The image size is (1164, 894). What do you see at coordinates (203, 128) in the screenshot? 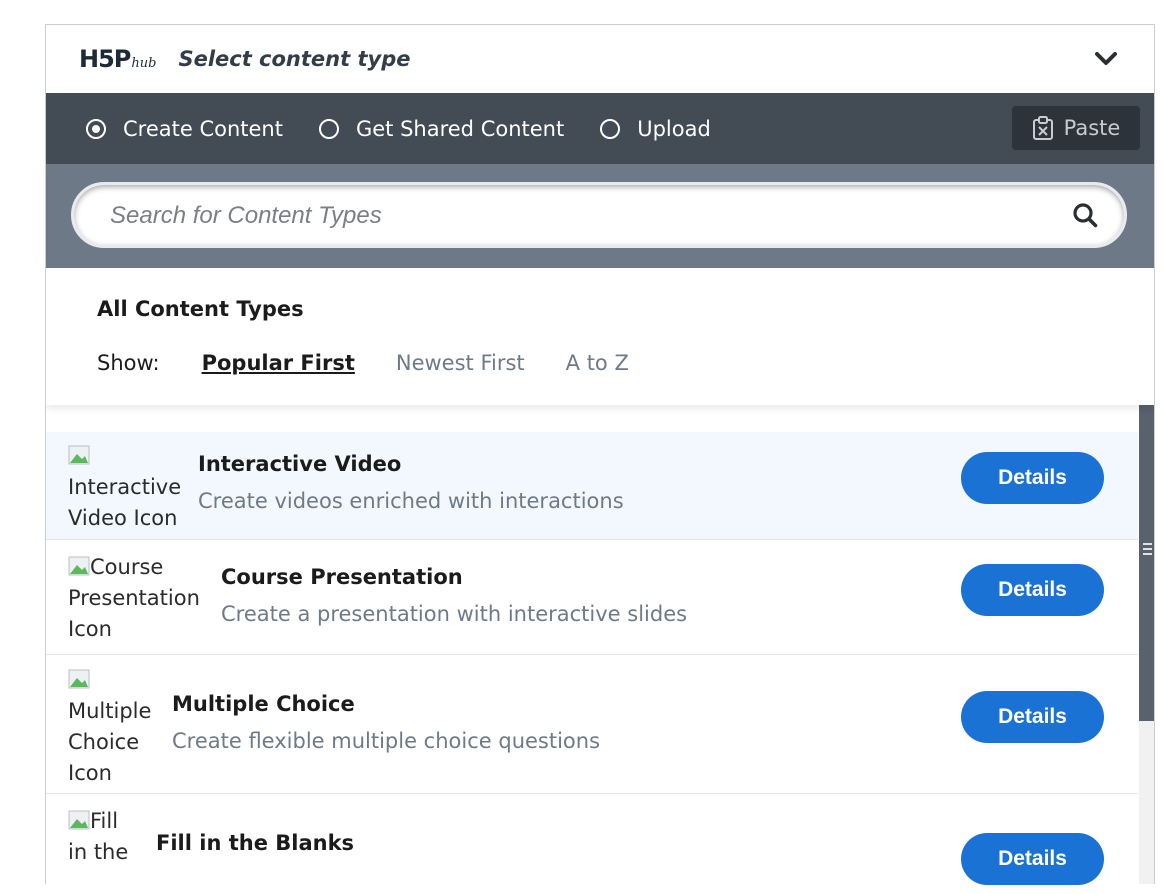
I see `tab-label: Create Content` at bounding box center [203, 128].